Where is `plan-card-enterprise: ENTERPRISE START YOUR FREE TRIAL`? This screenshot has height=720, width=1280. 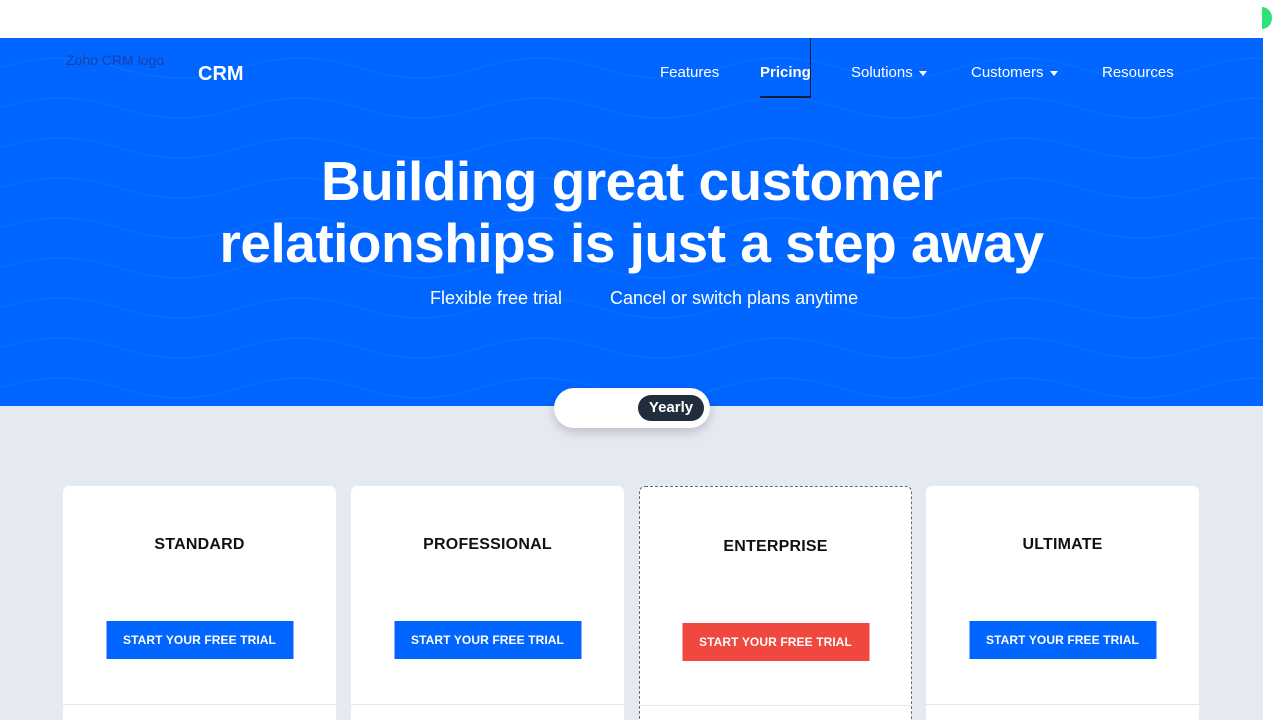 plan-card-enterprise: ENTERPRISE START YOUR FREE TRIAL is located at coordinates (775, 603).